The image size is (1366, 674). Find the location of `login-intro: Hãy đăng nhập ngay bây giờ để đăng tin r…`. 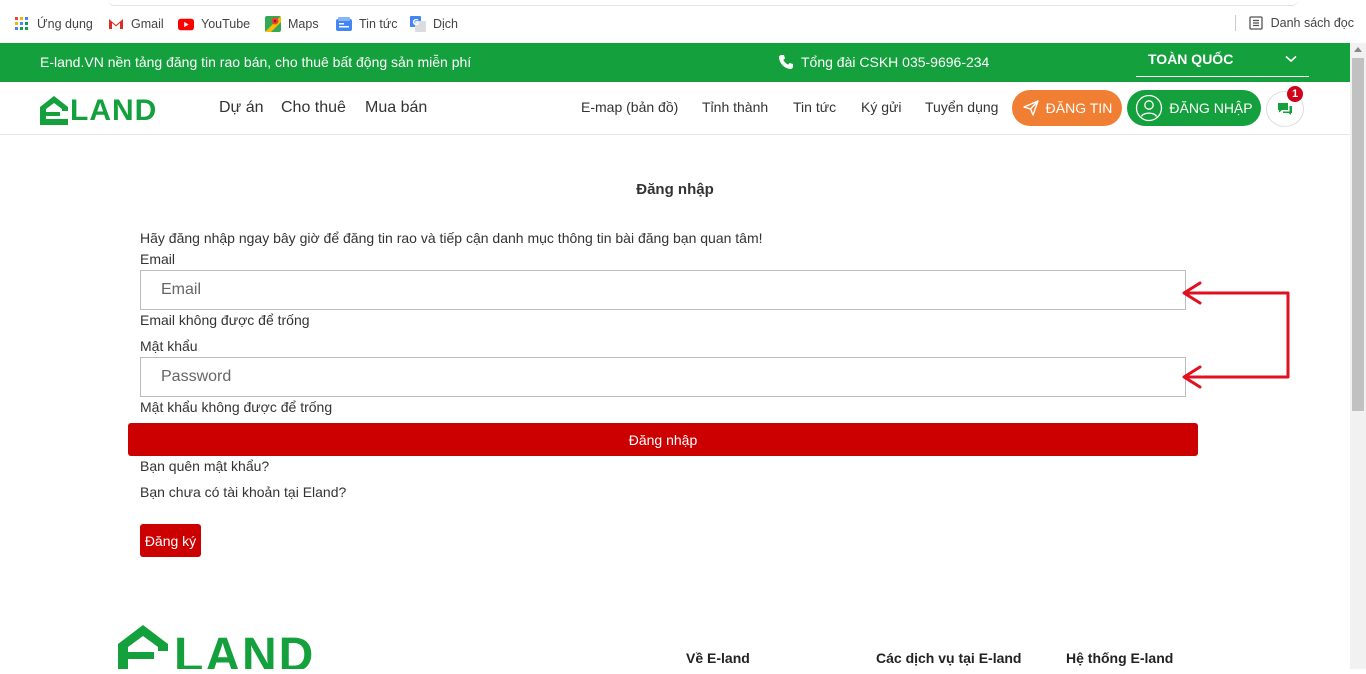

login-intro: Hãy đăng nhập ngay bây giờ để đăng tin r… is located at coordinates (451, 238).